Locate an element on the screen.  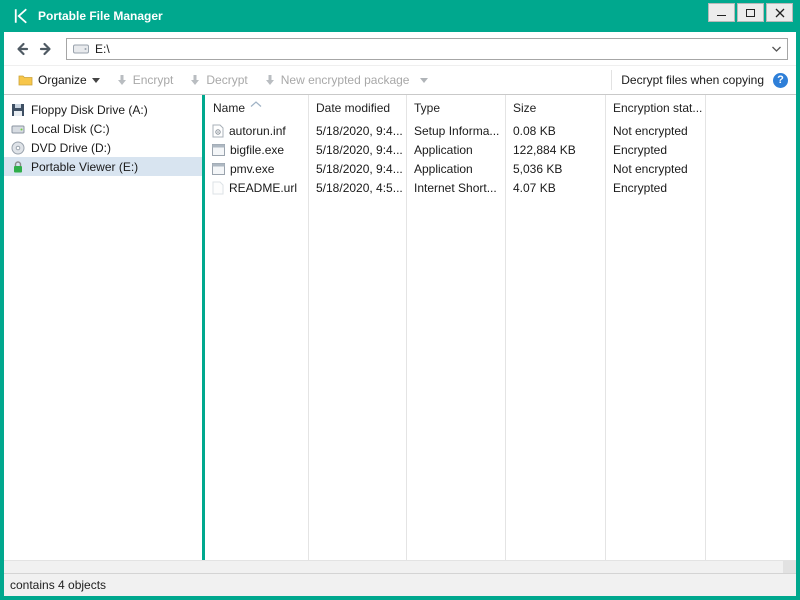
arrow-right-icon is located at coordinates (45, 48).